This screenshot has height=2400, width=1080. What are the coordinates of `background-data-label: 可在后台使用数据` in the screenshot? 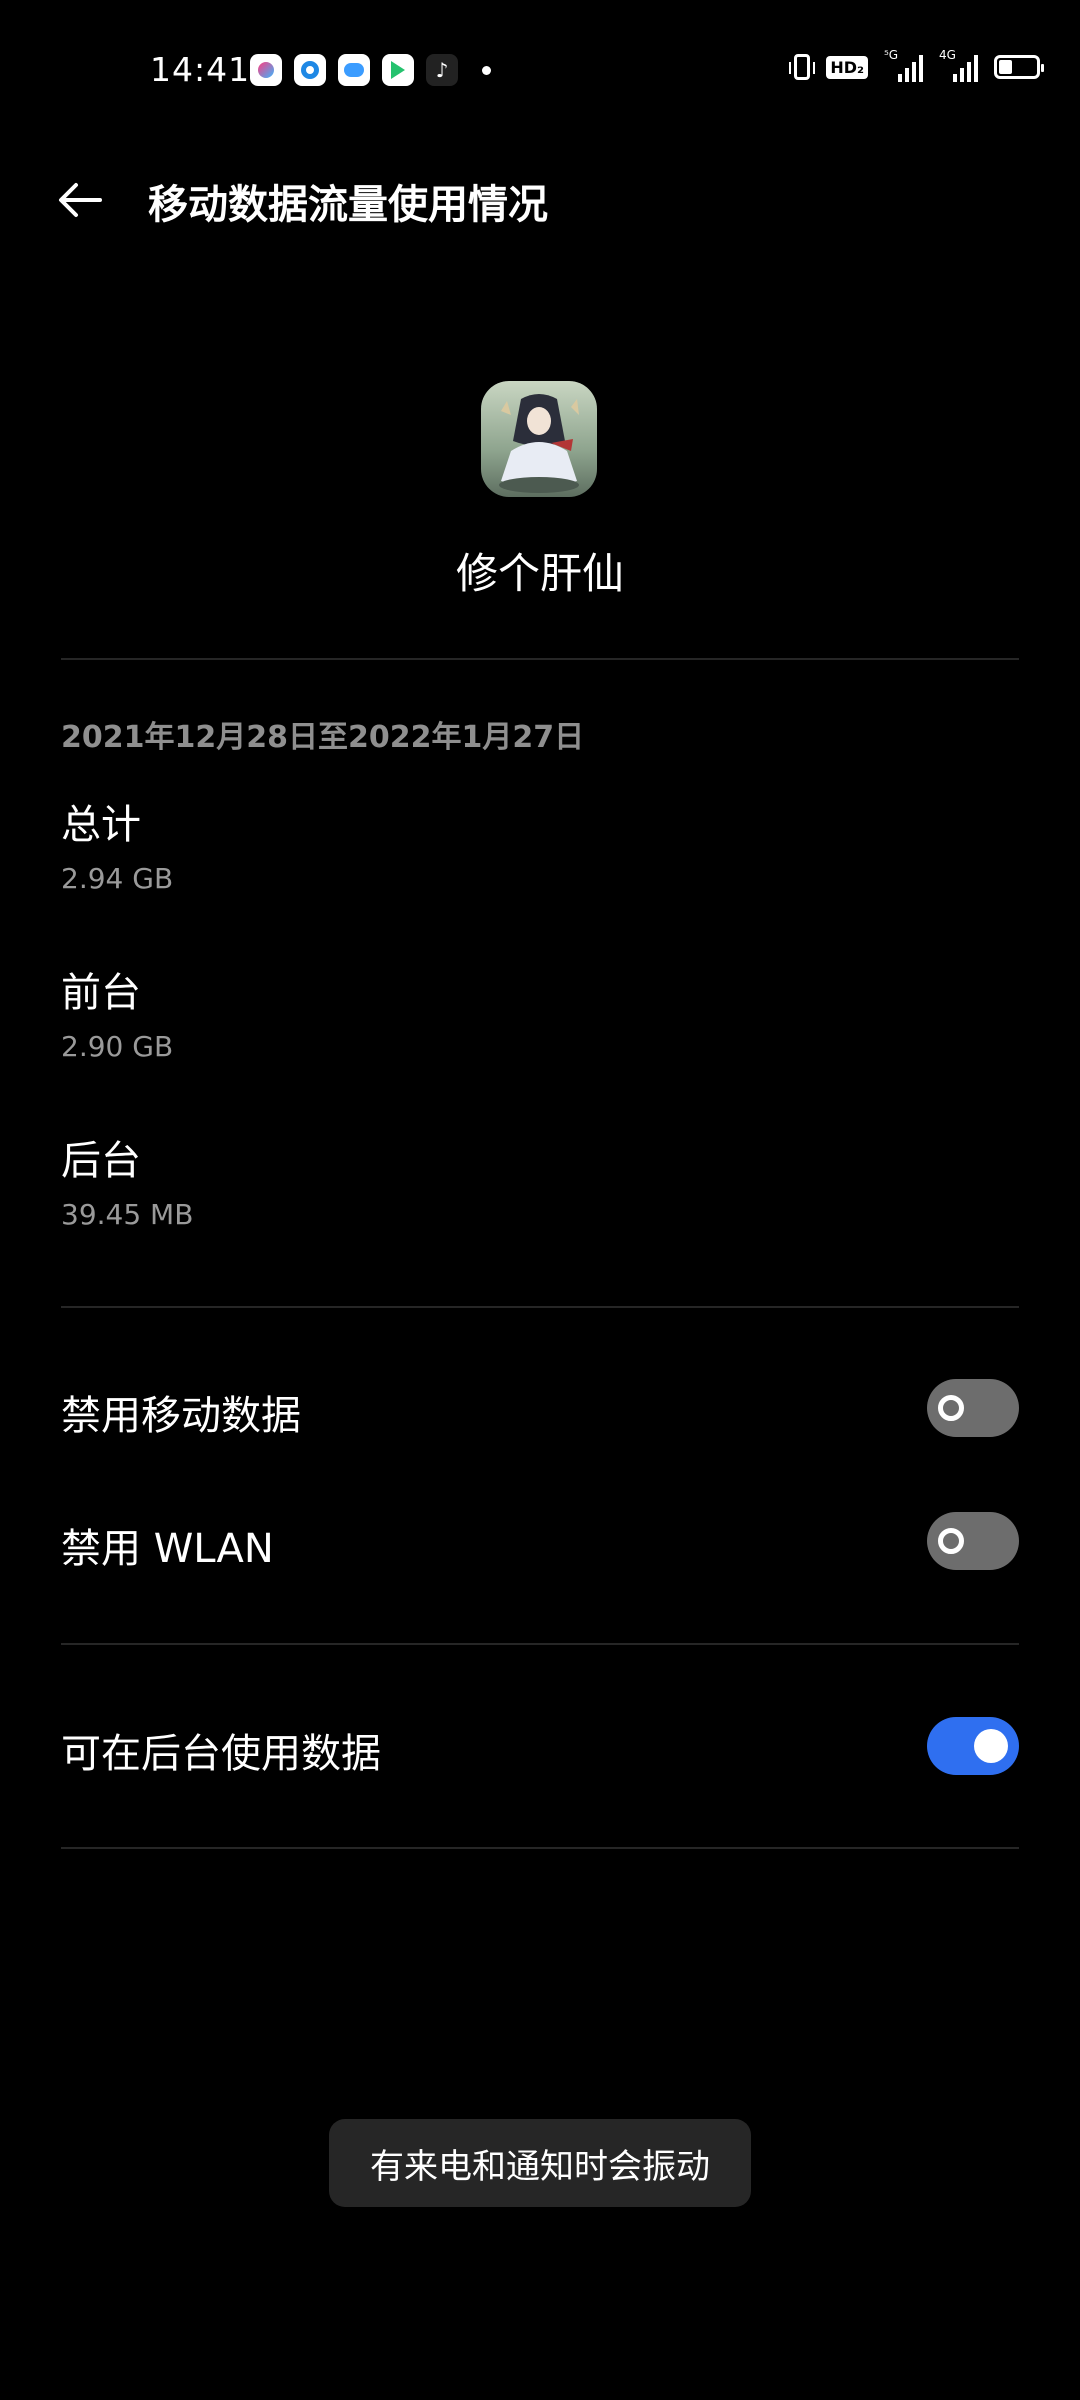 It's located at (221, 1754).